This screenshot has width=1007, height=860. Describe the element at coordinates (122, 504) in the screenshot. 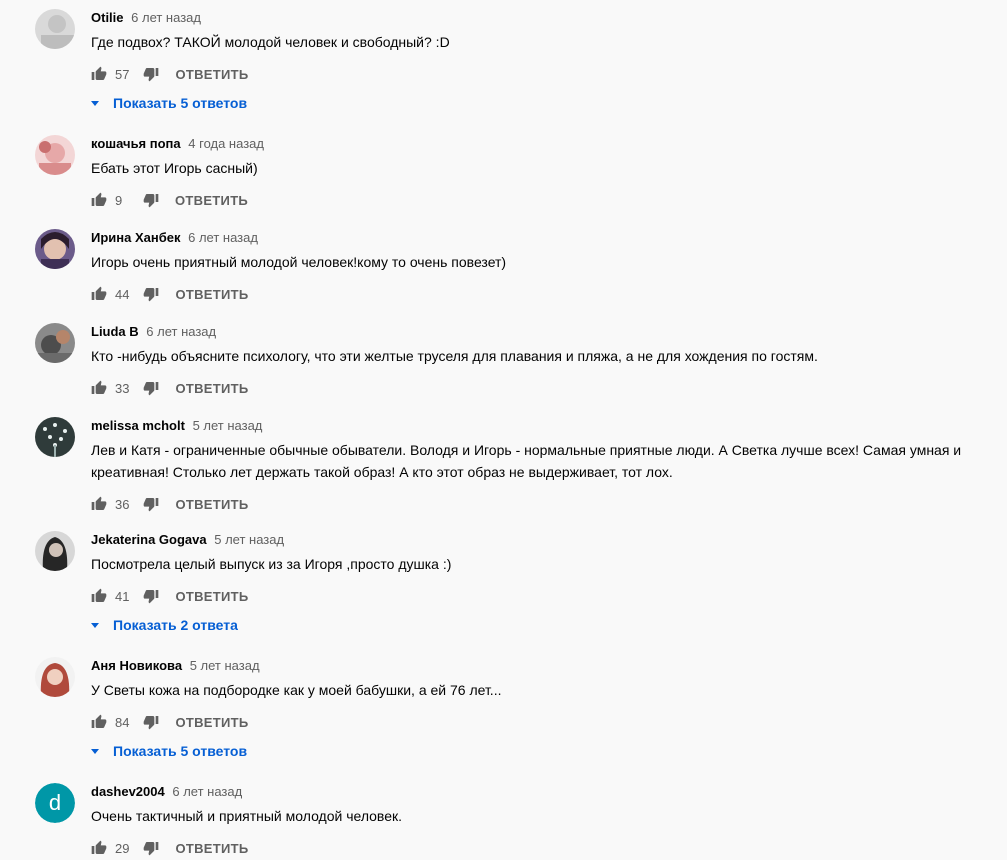

I see `like-count: 36` at that location.